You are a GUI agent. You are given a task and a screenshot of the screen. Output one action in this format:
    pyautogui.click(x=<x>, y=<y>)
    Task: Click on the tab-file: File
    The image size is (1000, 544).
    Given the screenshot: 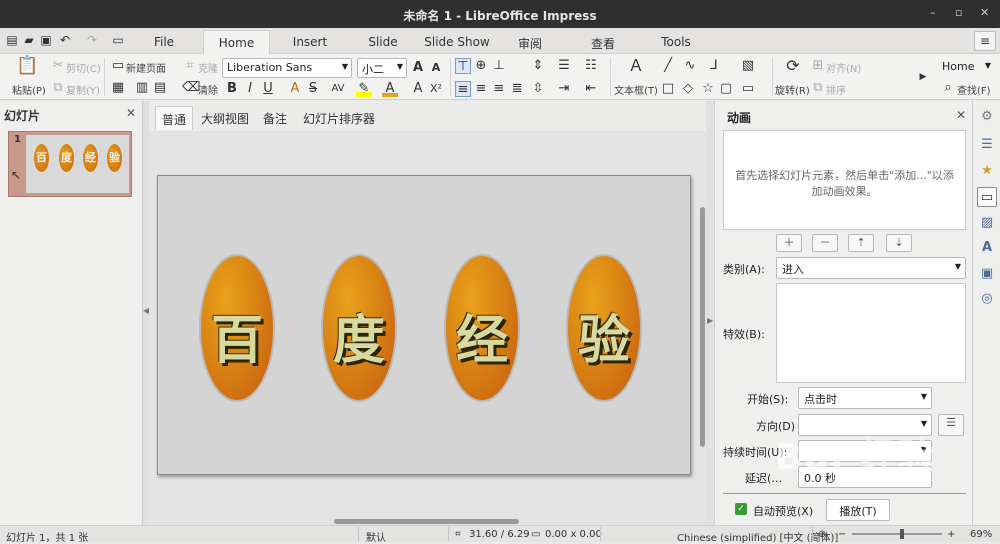 What is the action you would take?
    pyautogui.click(x=164, y=42)
    